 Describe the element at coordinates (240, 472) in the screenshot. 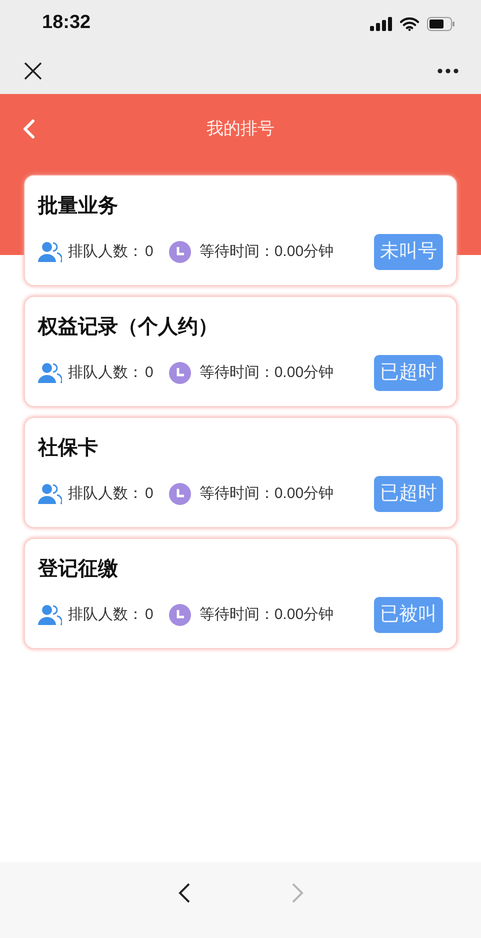

I see `queue-card: 社保卡 排队人数：0 等待时间：0.00分钟 已超时` at that location.